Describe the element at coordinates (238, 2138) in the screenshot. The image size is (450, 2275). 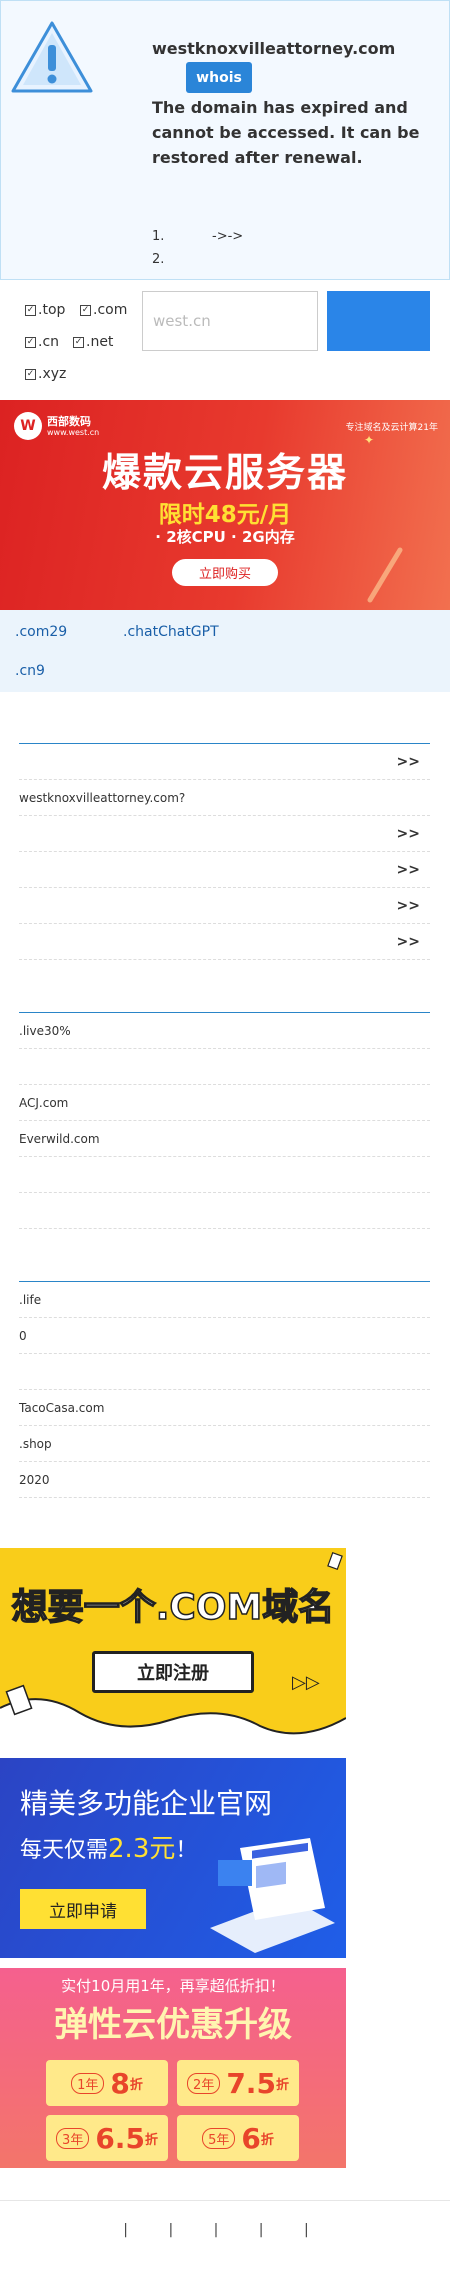
I see `discount-tile: 5年 6 折` at that location.